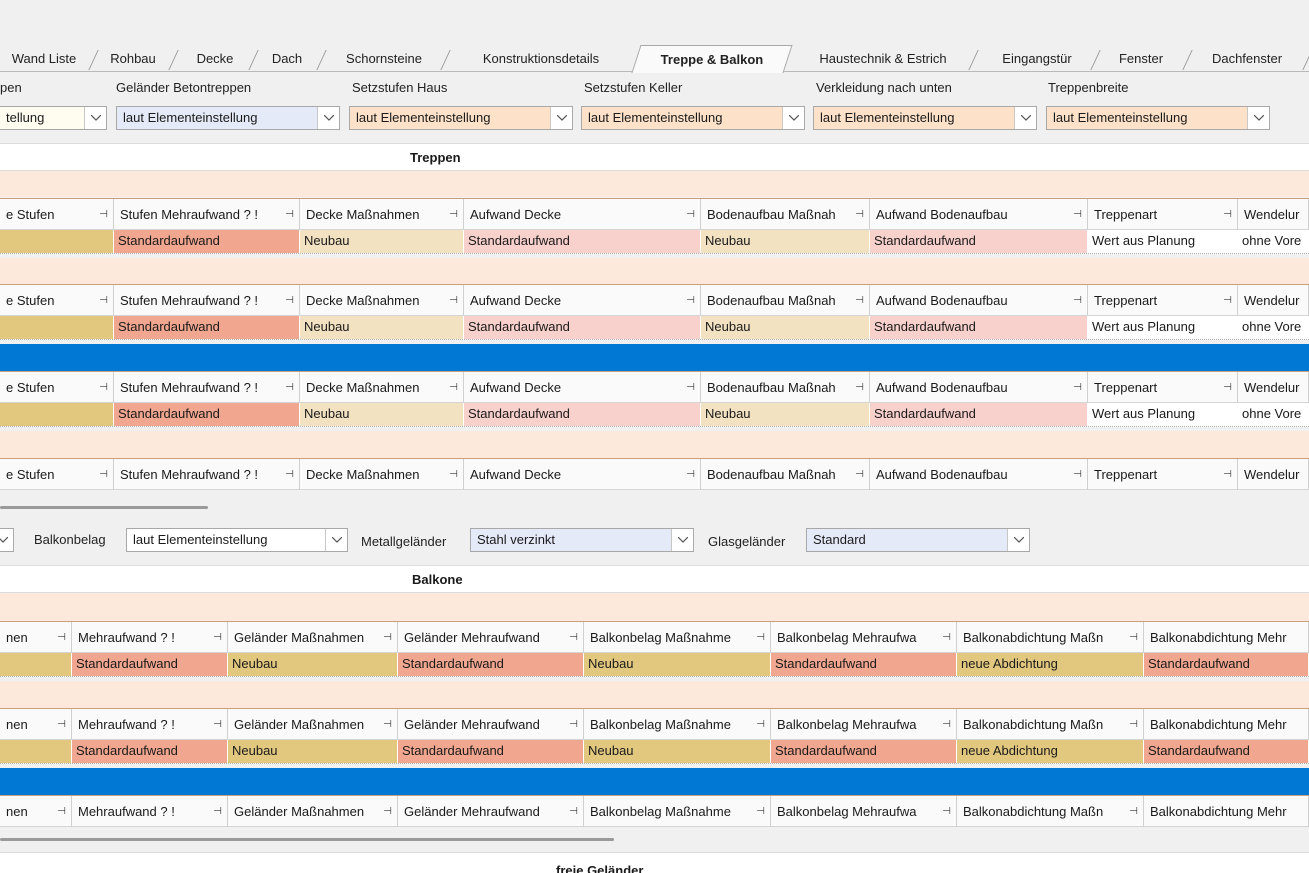 The height and width of the screenshot is (873, 1309). I want to click on treppen-column-header: Wendelur, so click(1273, 300).